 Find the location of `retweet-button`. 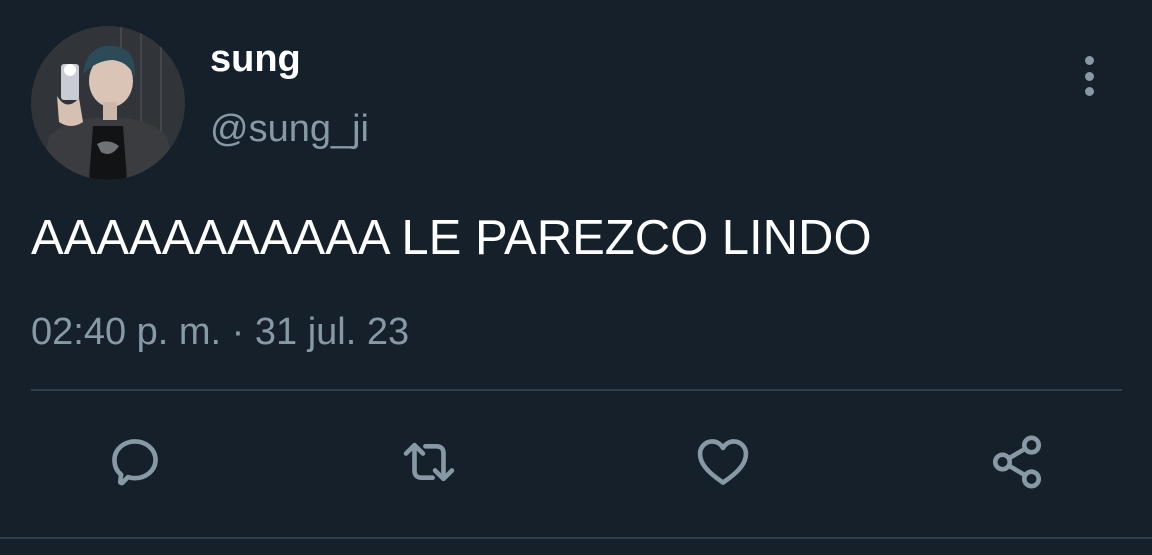

retweet-button is located at coordinates (429, 462).